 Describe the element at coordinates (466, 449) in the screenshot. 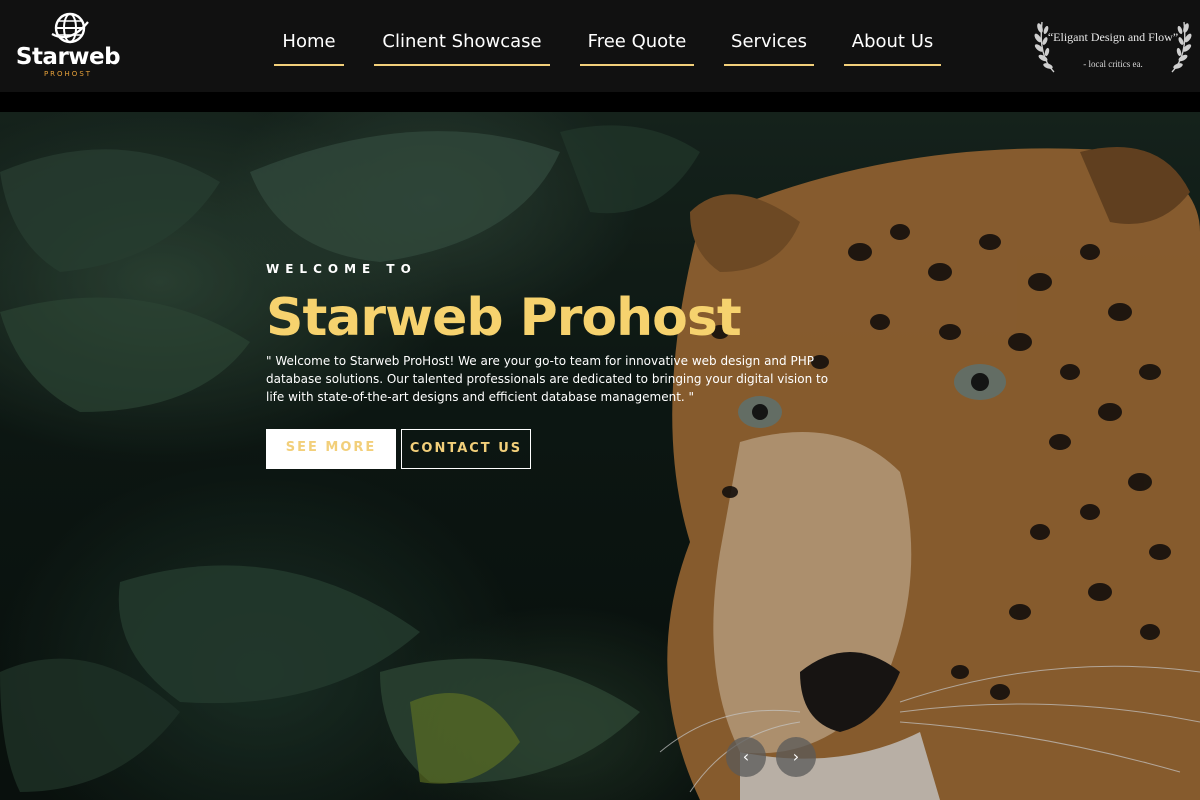

I see `contact-us-button: CONTACT US` at that location.